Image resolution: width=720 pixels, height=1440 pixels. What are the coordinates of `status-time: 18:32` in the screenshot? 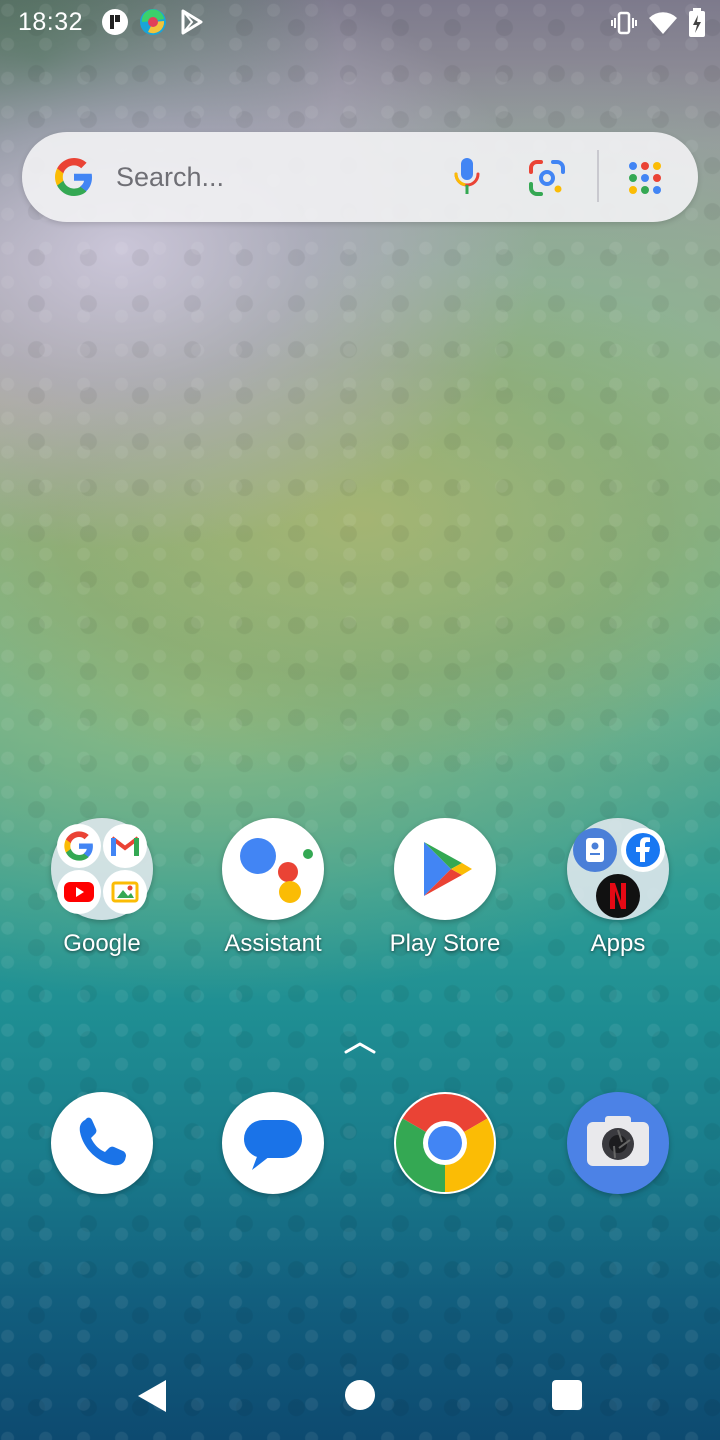 It's located at (51, 22).